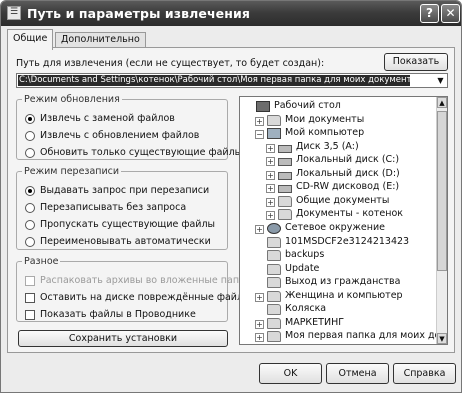  Describe the element at coordinates (348, 187) in the screenshot. I see `tree-node-label: CD-RW дисковод (E:)` at that location.